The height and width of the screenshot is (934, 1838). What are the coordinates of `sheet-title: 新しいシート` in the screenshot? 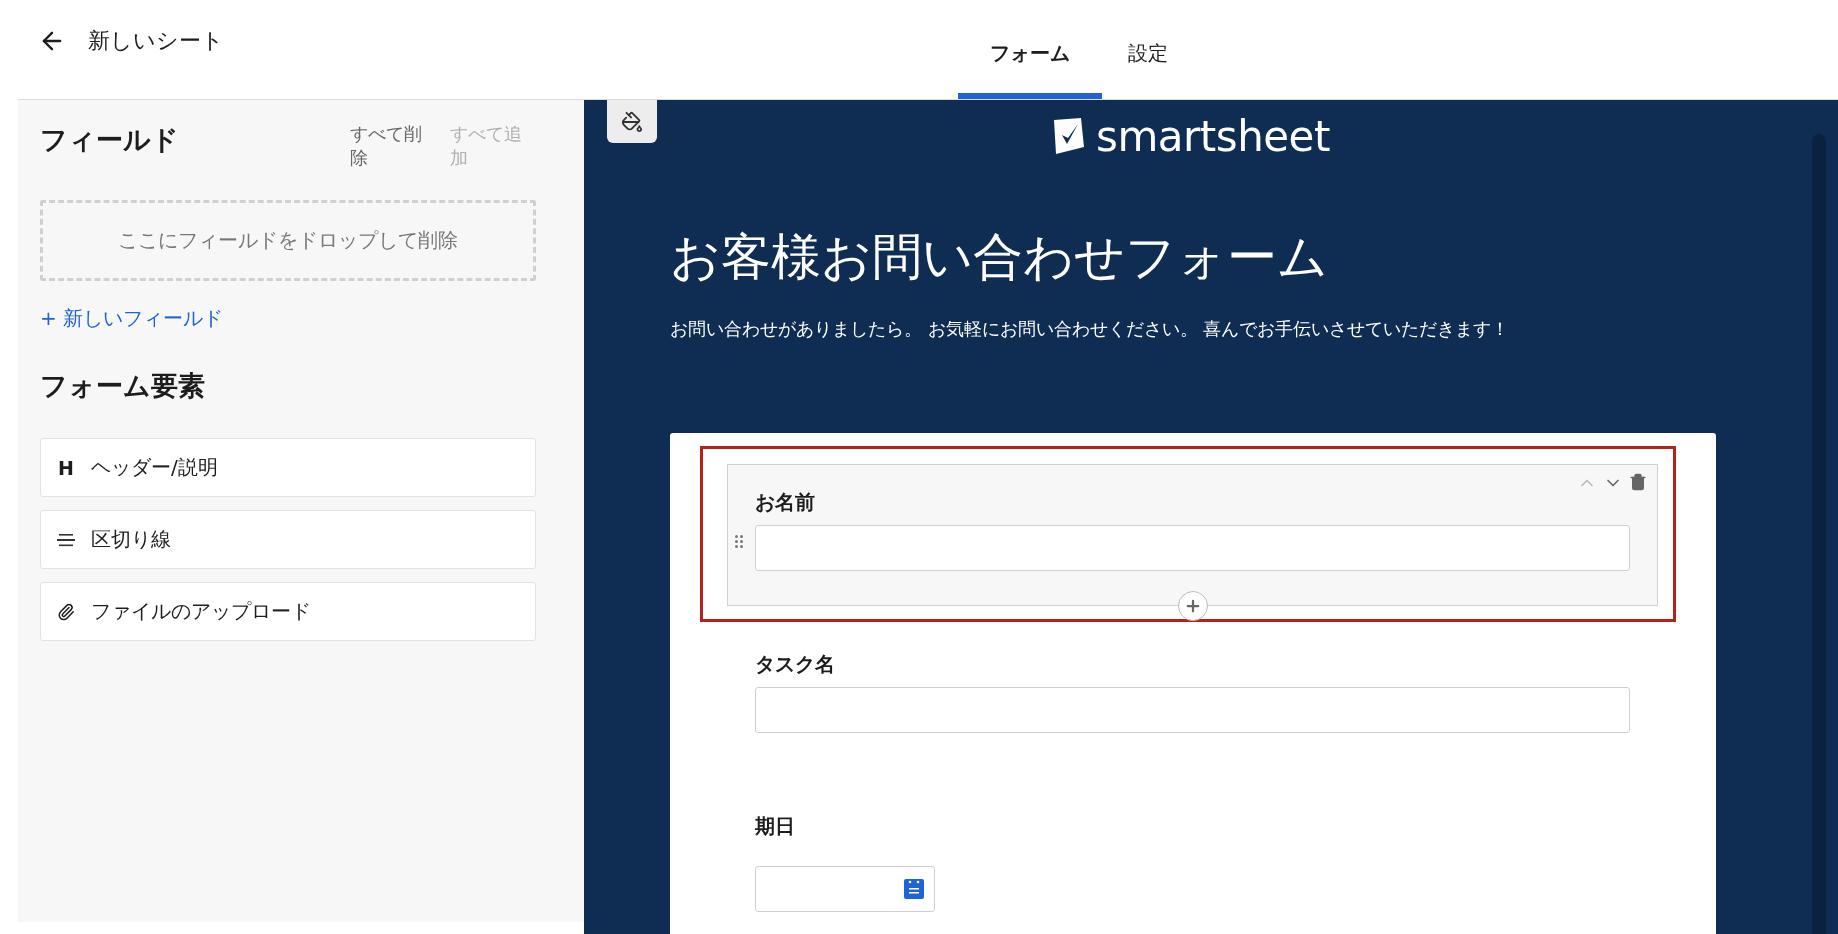 It's located at (156, 41).